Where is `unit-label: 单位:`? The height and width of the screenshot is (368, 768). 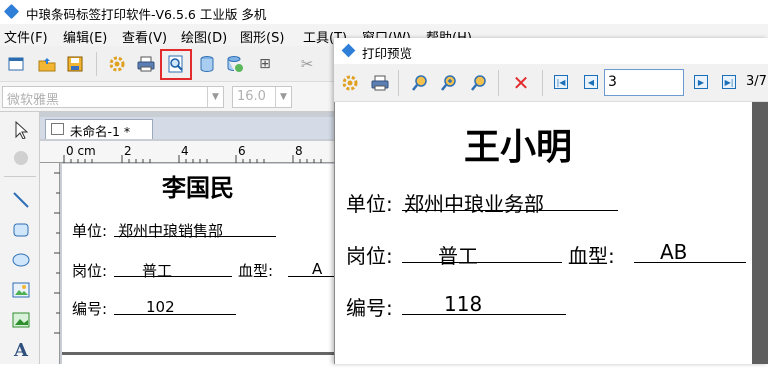 unit-label: 单位: is located at coordinates (89, 230).